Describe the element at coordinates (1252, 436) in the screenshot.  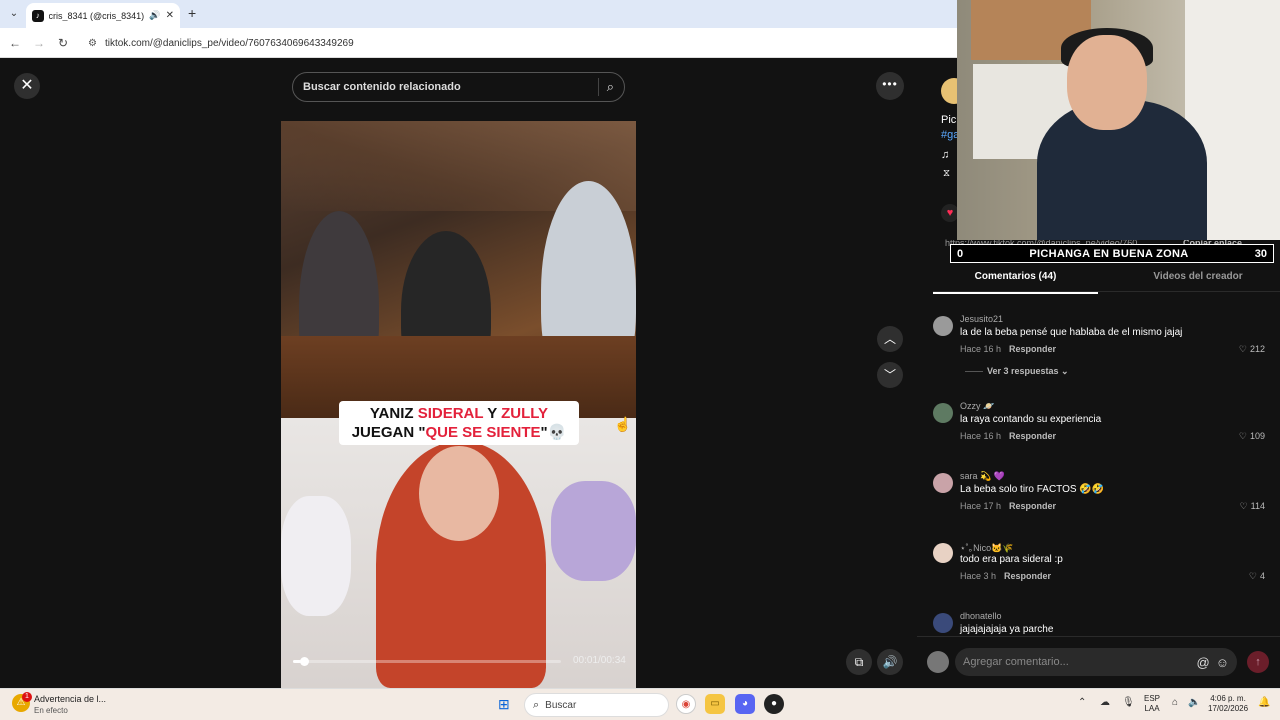
I see `comment-likes: ♡ 109` at that location.